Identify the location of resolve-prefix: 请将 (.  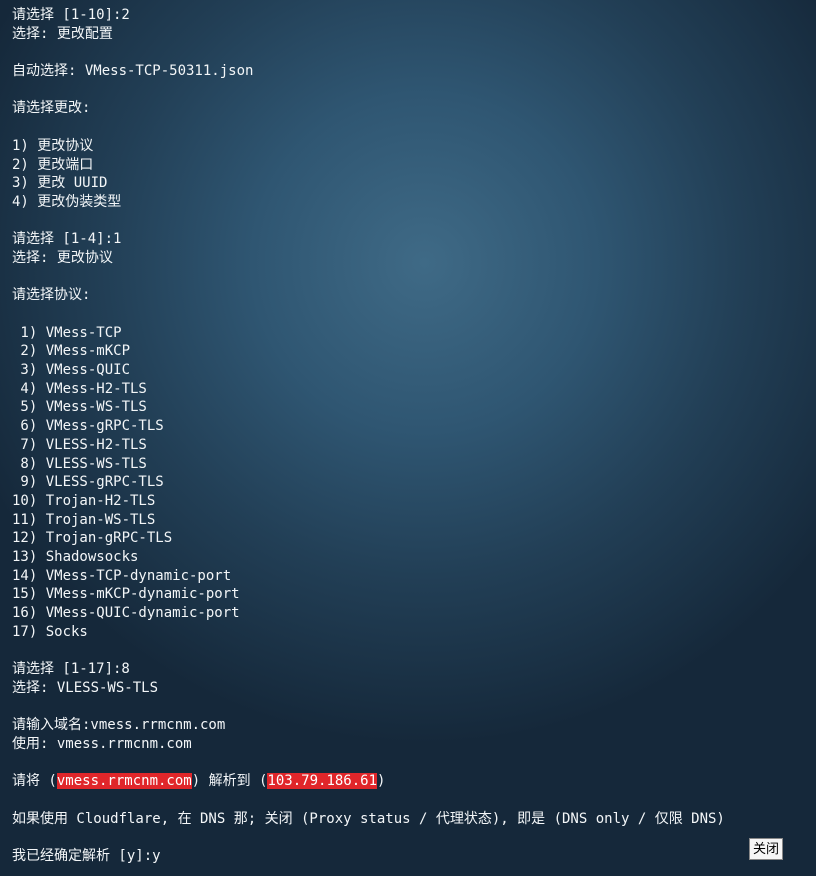
(34, 781).